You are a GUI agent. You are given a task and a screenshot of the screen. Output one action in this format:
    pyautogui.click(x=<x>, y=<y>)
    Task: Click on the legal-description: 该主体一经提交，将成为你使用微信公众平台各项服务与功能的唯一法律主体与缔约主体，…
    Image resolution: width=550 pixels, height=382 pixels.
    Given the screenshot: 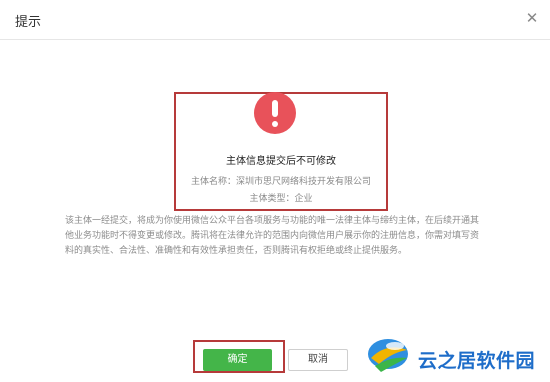 What is the action you would take?
    pyautogui.click(x=272, y=236)
    